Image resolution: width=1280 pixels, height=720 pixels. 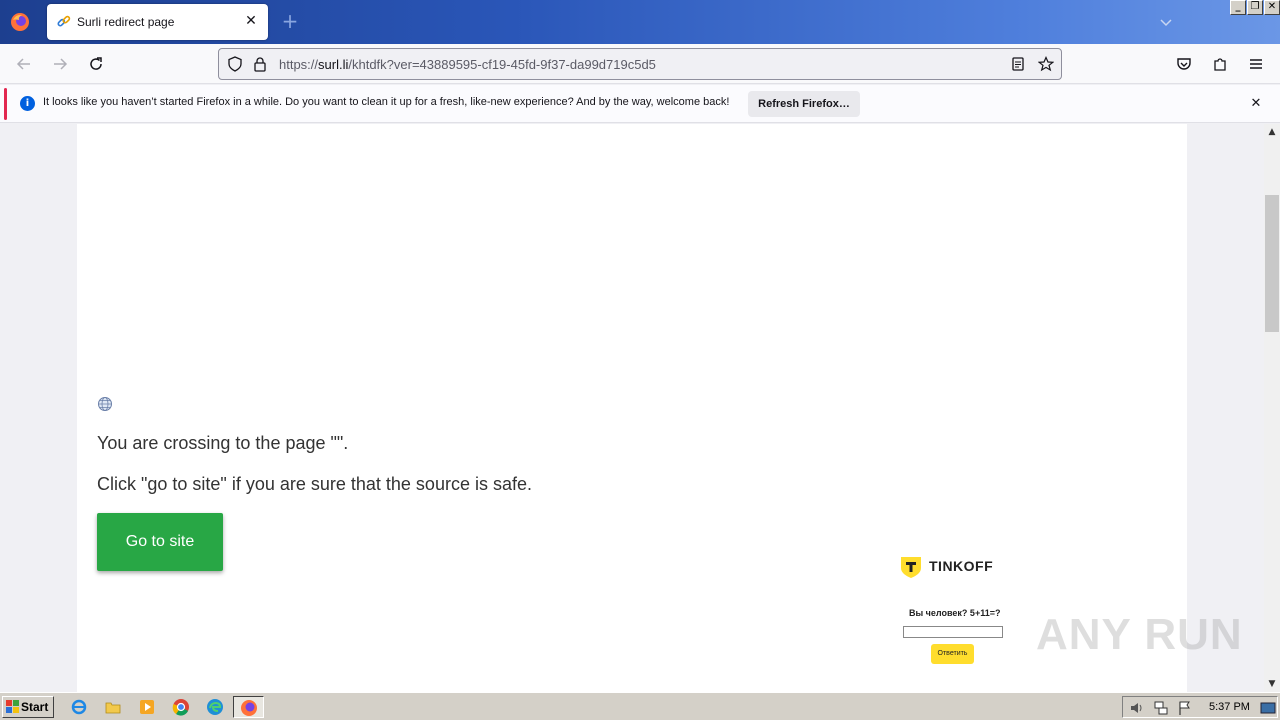 What do you see at coordinates (260, 64) in the screenshot?
I see `lock-icon` at bounding box center [260, 64].